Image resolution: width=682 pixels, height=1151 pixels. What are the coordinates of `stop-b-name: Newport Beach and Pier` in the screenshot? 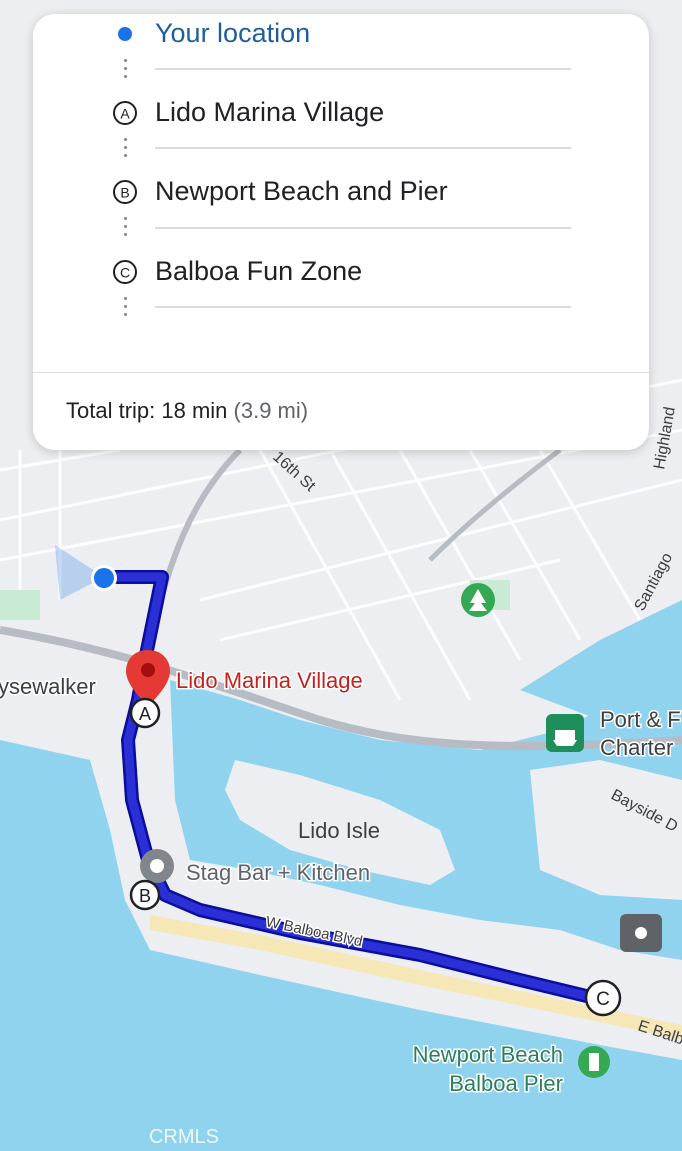 It's located at (301, 191).